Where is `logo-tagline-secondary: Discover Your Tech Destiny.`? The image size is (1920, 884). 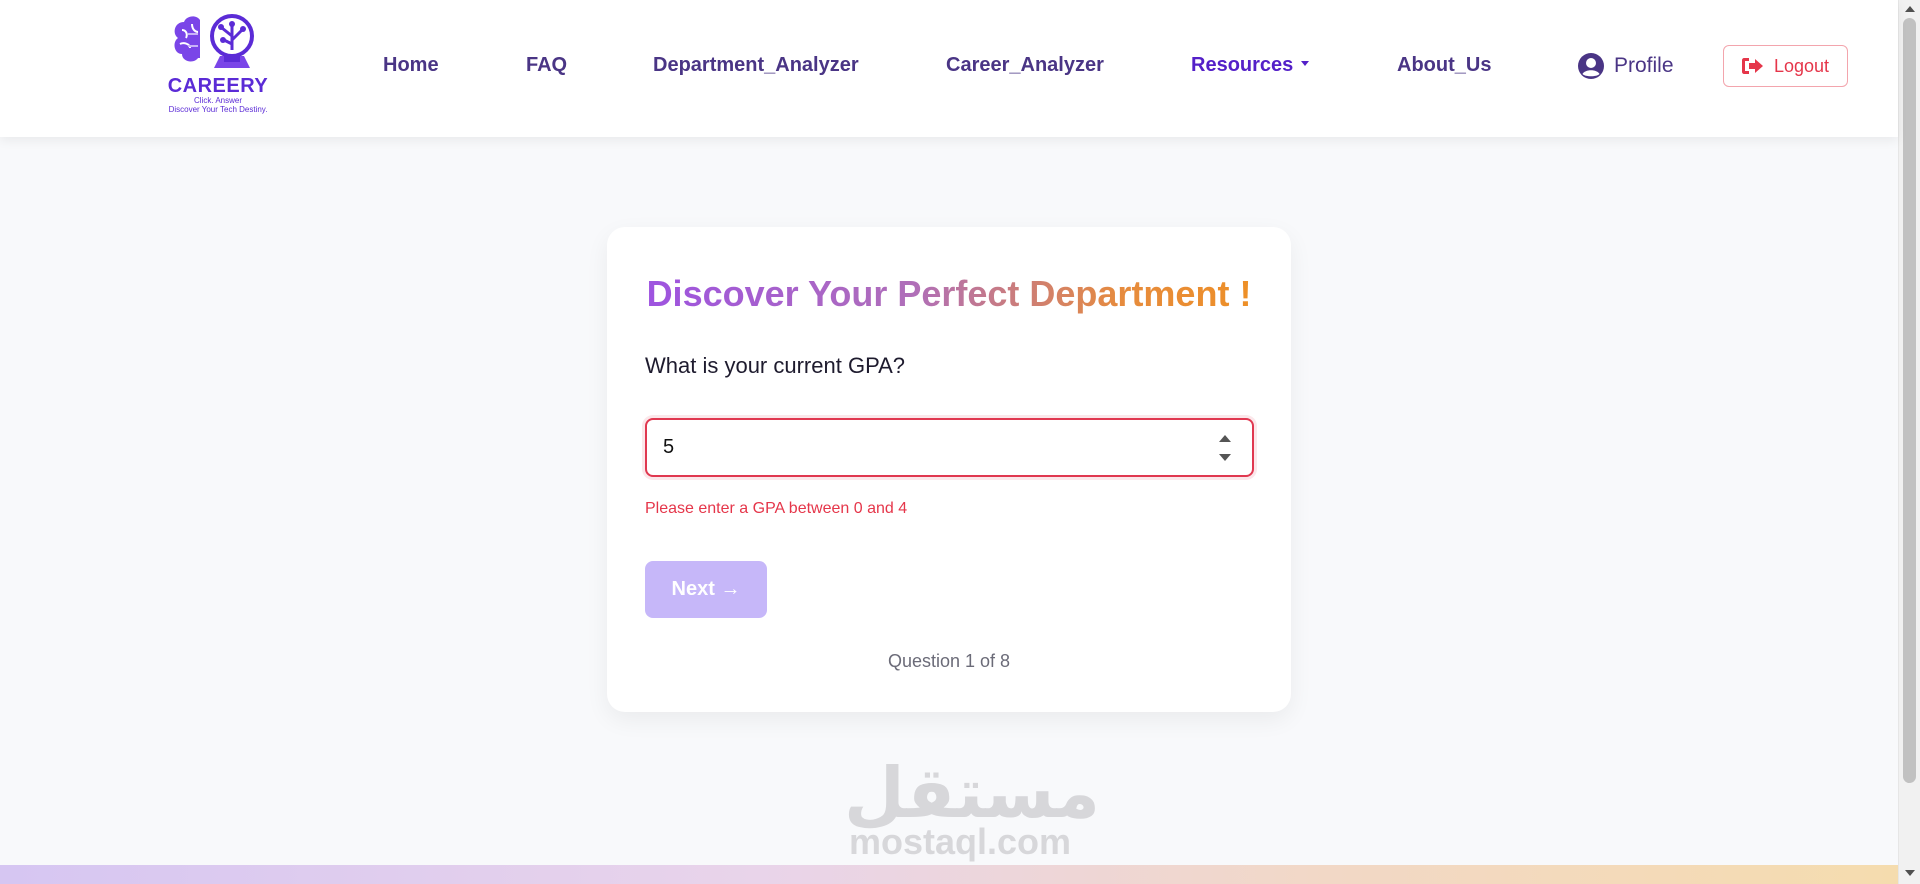
logo-tagline-secondary: Discover Your Tech Destiny. is located at coordinates (218, 109).